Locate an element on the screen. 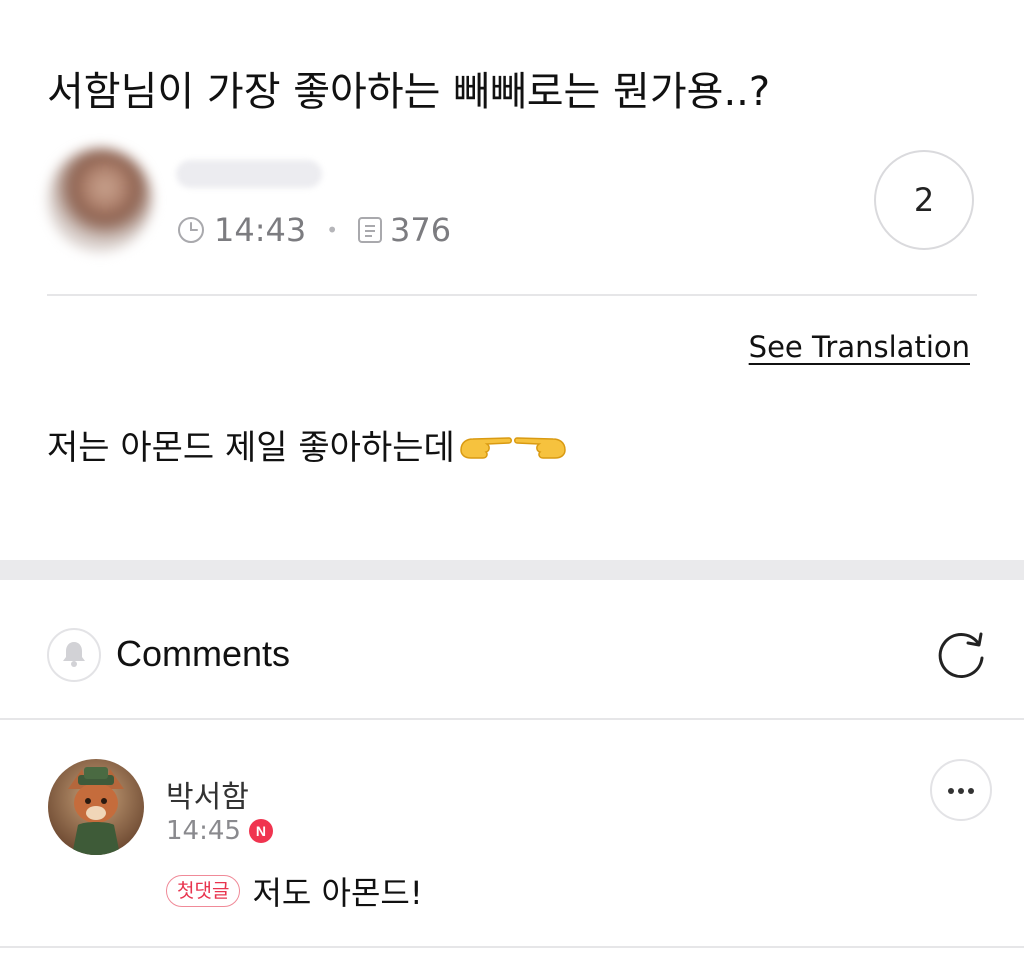 The width and height of the screenshot is (1024, 968). bell-icon is located at coordinates (74, 655).